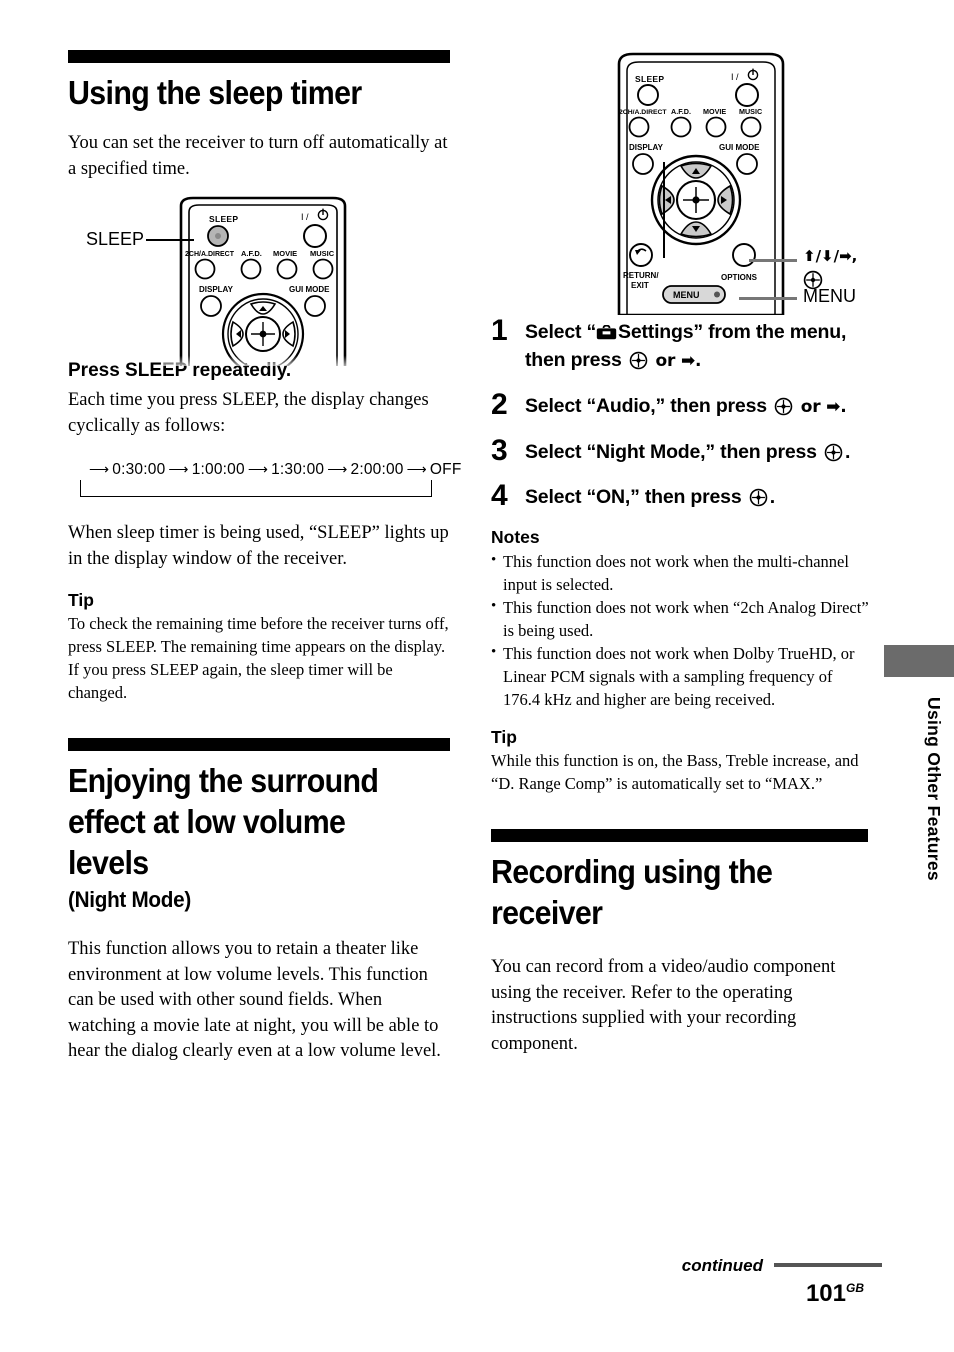 The image size is (954, 1352). What do you see at coordinates (81, 600) in the screenshot?
I see `tip-heading-left: Tip` at bounding box center [81, 600].